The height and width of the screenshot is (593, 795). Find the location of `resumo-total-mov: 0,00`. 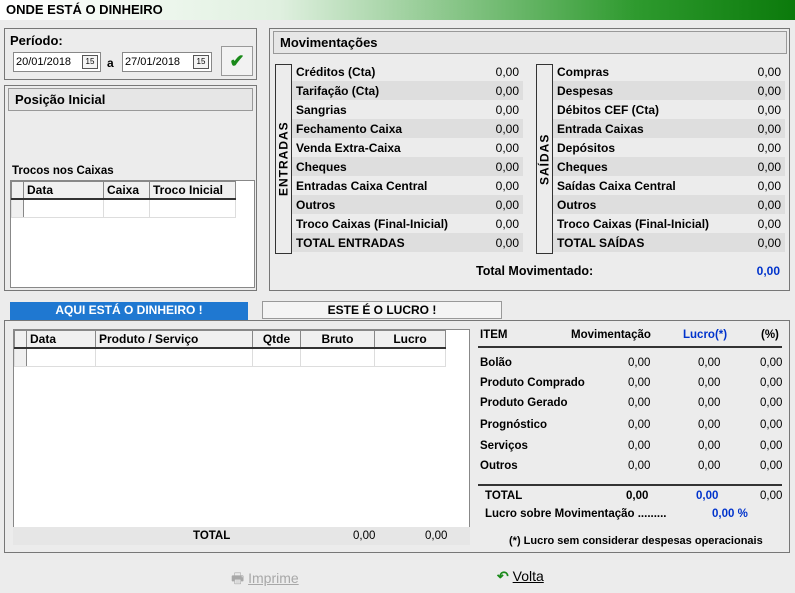

resumo-total-mov: 0,00 is located at coordinates (637, 496).